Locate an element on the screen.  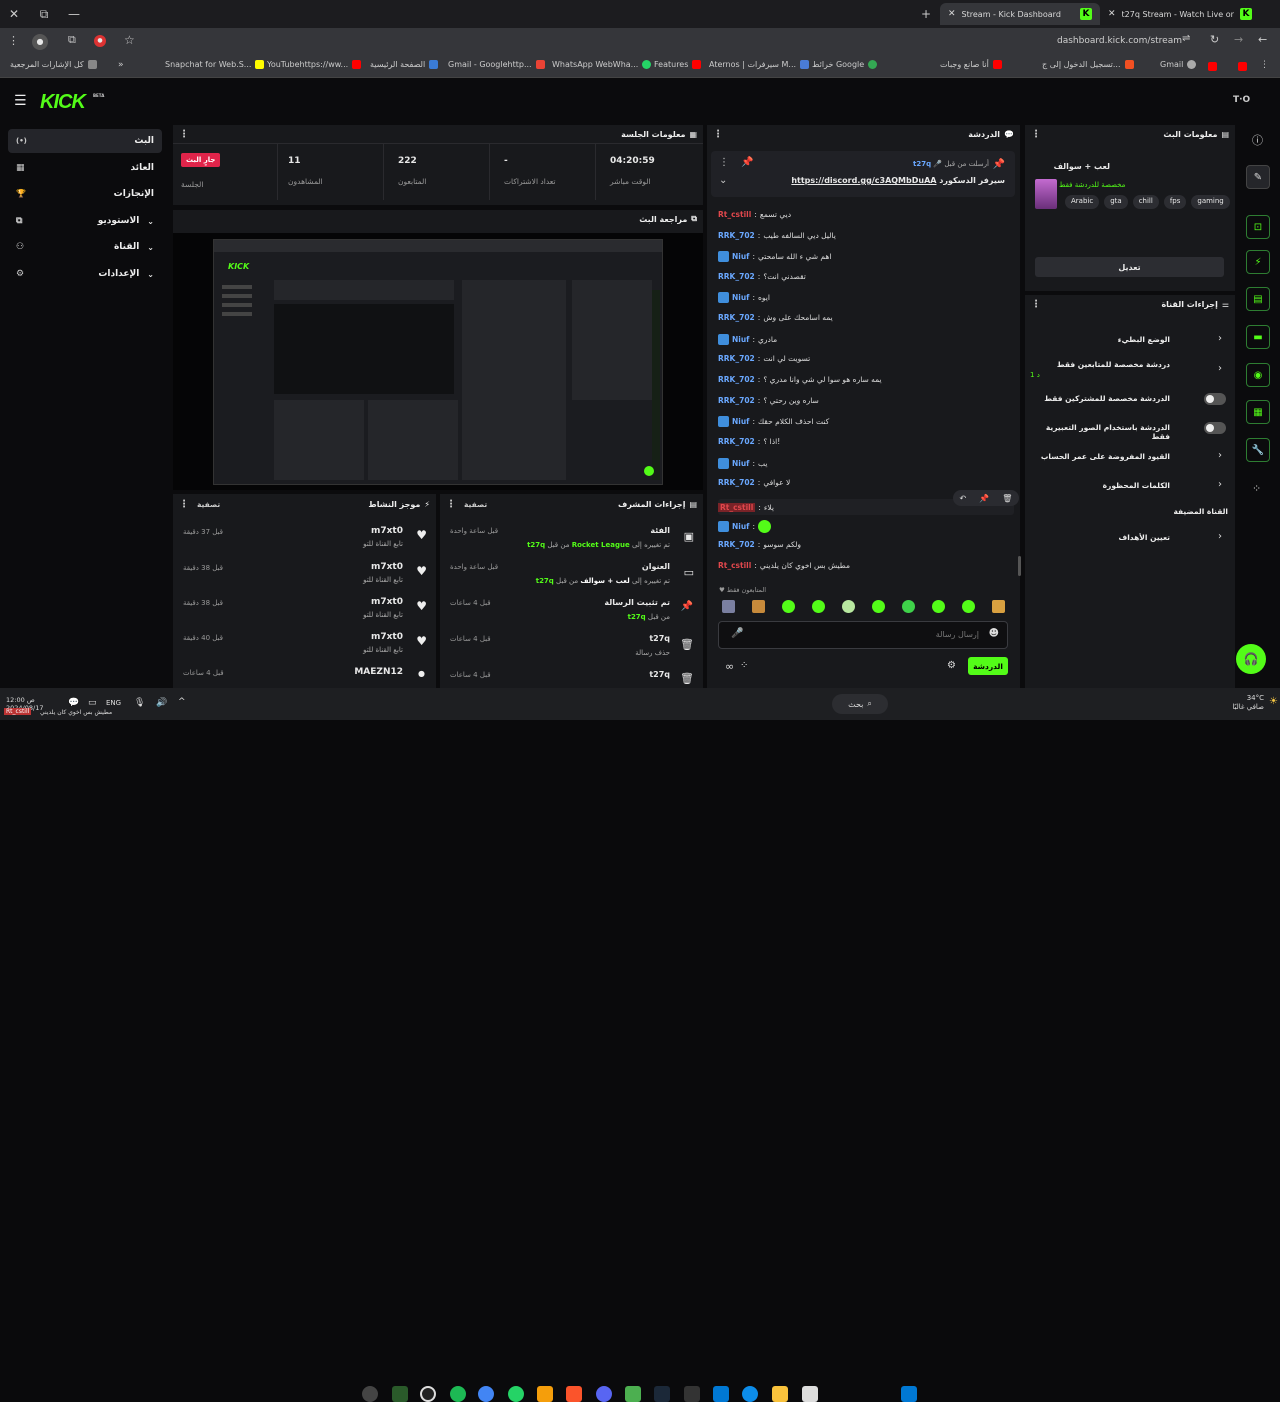
bookmark-home: الصفحة الرئيسية is located at coordinates (404, 64).